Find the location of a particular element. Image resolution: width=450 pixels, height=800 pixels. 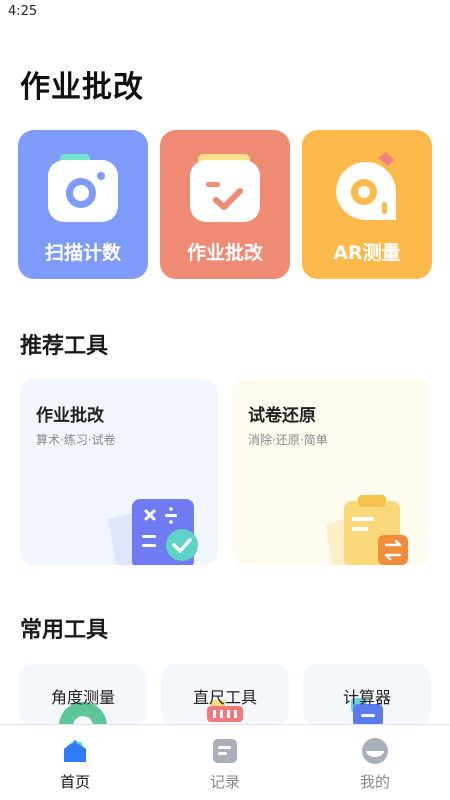

tool-title-paper-restore: 试卷还原 is located at coordinates (282, 416).